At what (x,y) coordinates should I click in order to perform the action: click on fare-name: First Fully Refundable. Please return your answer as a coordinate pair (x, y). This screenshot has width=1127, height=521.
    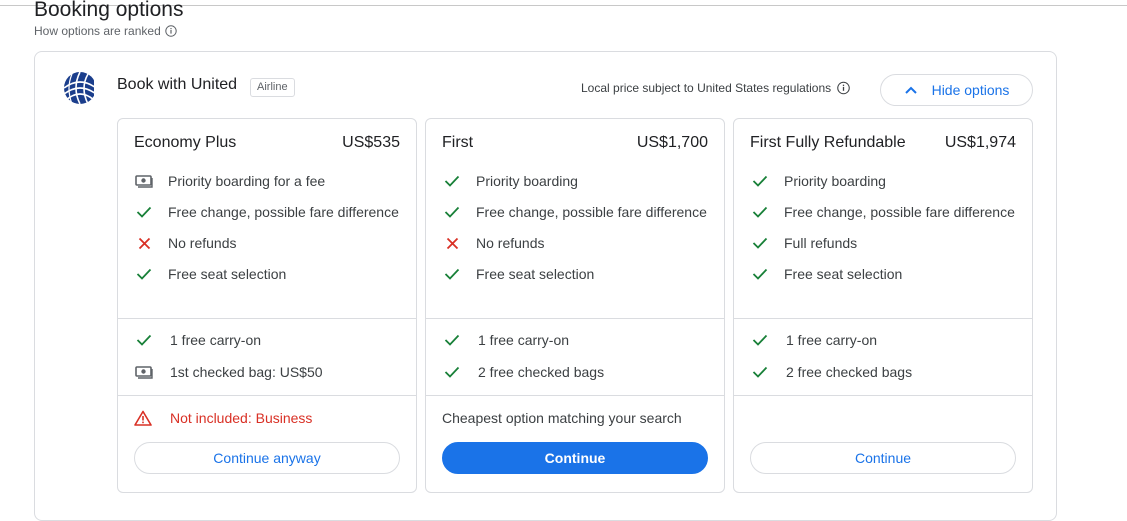
    Looking at the image, I should click on (828, 142).